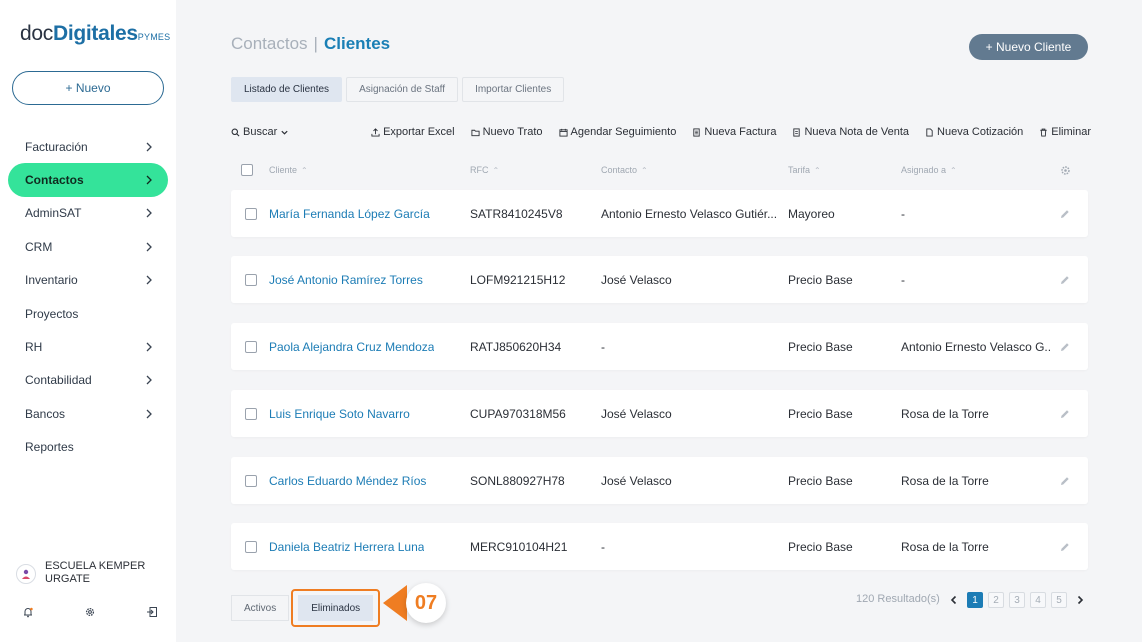 Image resolution: width=1142 pixels, height=642 pixels. Describe the element at coordinates (88, 246) in the screenshot. I see `sidebar-item-crm: CRM` at that location.